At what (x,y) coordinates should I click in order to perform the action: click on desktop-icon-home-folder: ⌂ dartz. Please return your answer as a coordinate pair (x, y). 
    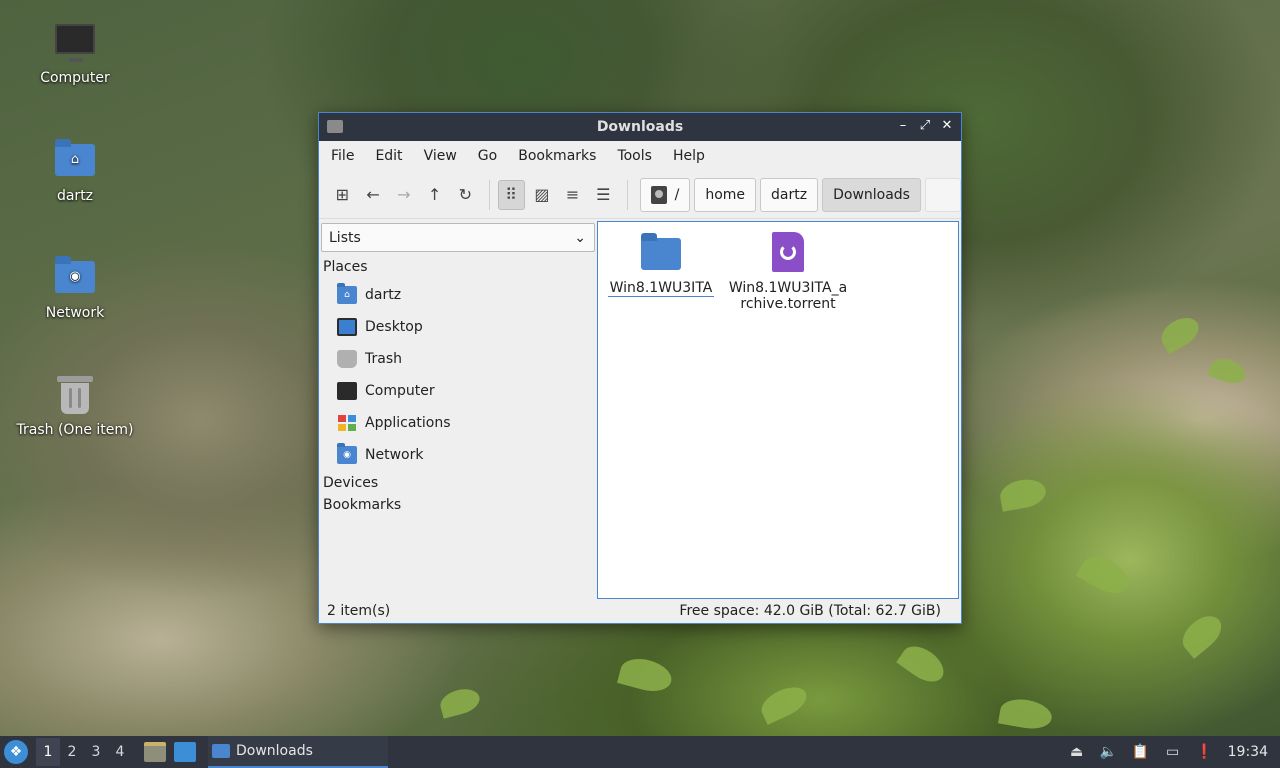
    Looking at the image, I should click on (75, 171).